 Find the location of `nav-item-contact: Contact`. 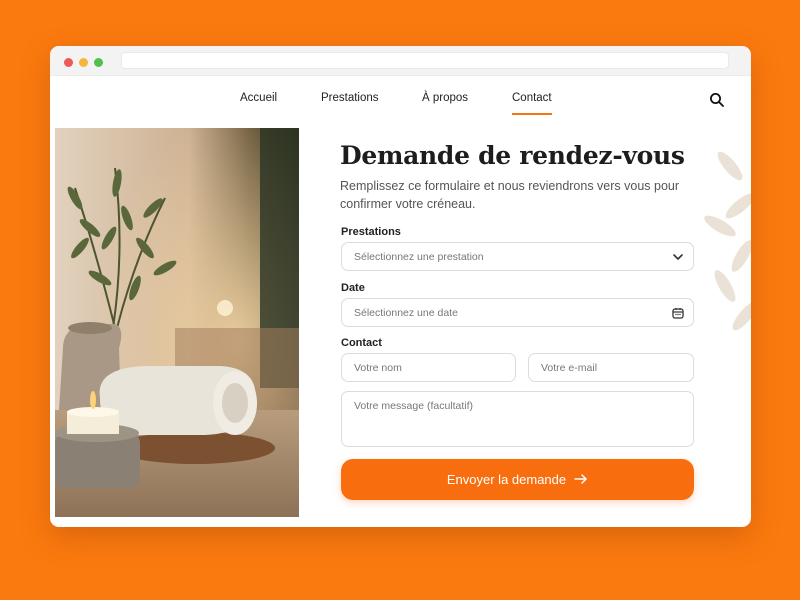

nav-item-contact: Contact is located at coordinates (532, 103).